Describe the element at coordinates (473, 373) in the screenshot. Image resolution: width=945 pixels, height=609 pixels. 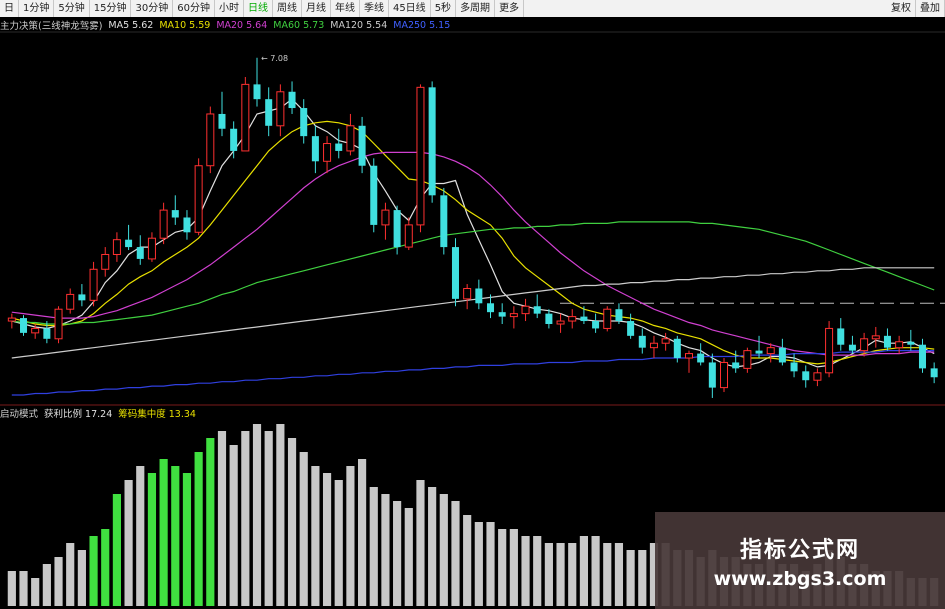
I see `ma-line-ma250` at that location.